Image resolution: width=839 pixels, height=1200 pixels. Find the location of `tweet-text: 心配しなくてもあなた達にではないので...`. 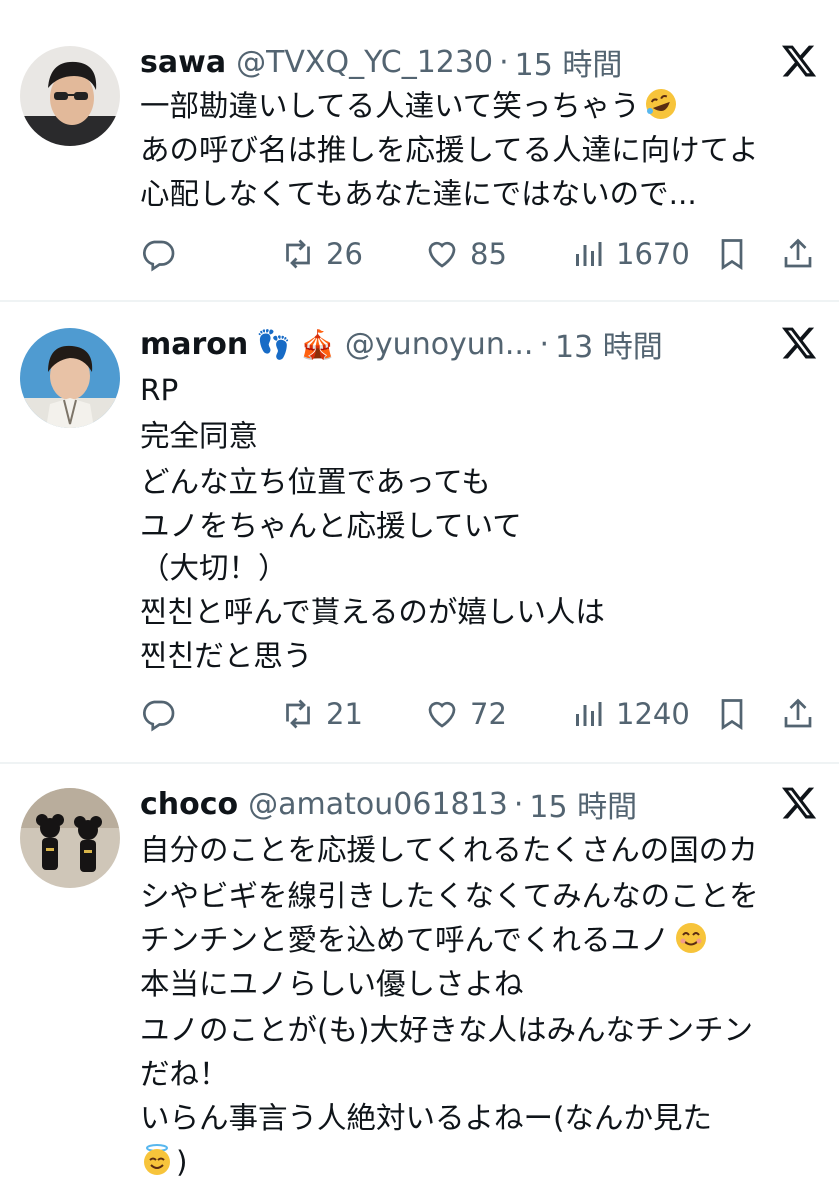

tweet-text: 心配しなくてもあなた達にではないので... is located at coordinates (418, 194).